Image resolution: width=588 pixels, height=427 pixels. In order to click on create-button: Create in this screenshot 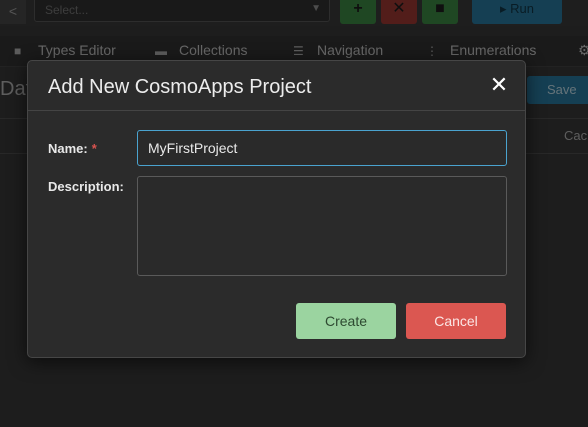, I will do `click(346, 321)`.